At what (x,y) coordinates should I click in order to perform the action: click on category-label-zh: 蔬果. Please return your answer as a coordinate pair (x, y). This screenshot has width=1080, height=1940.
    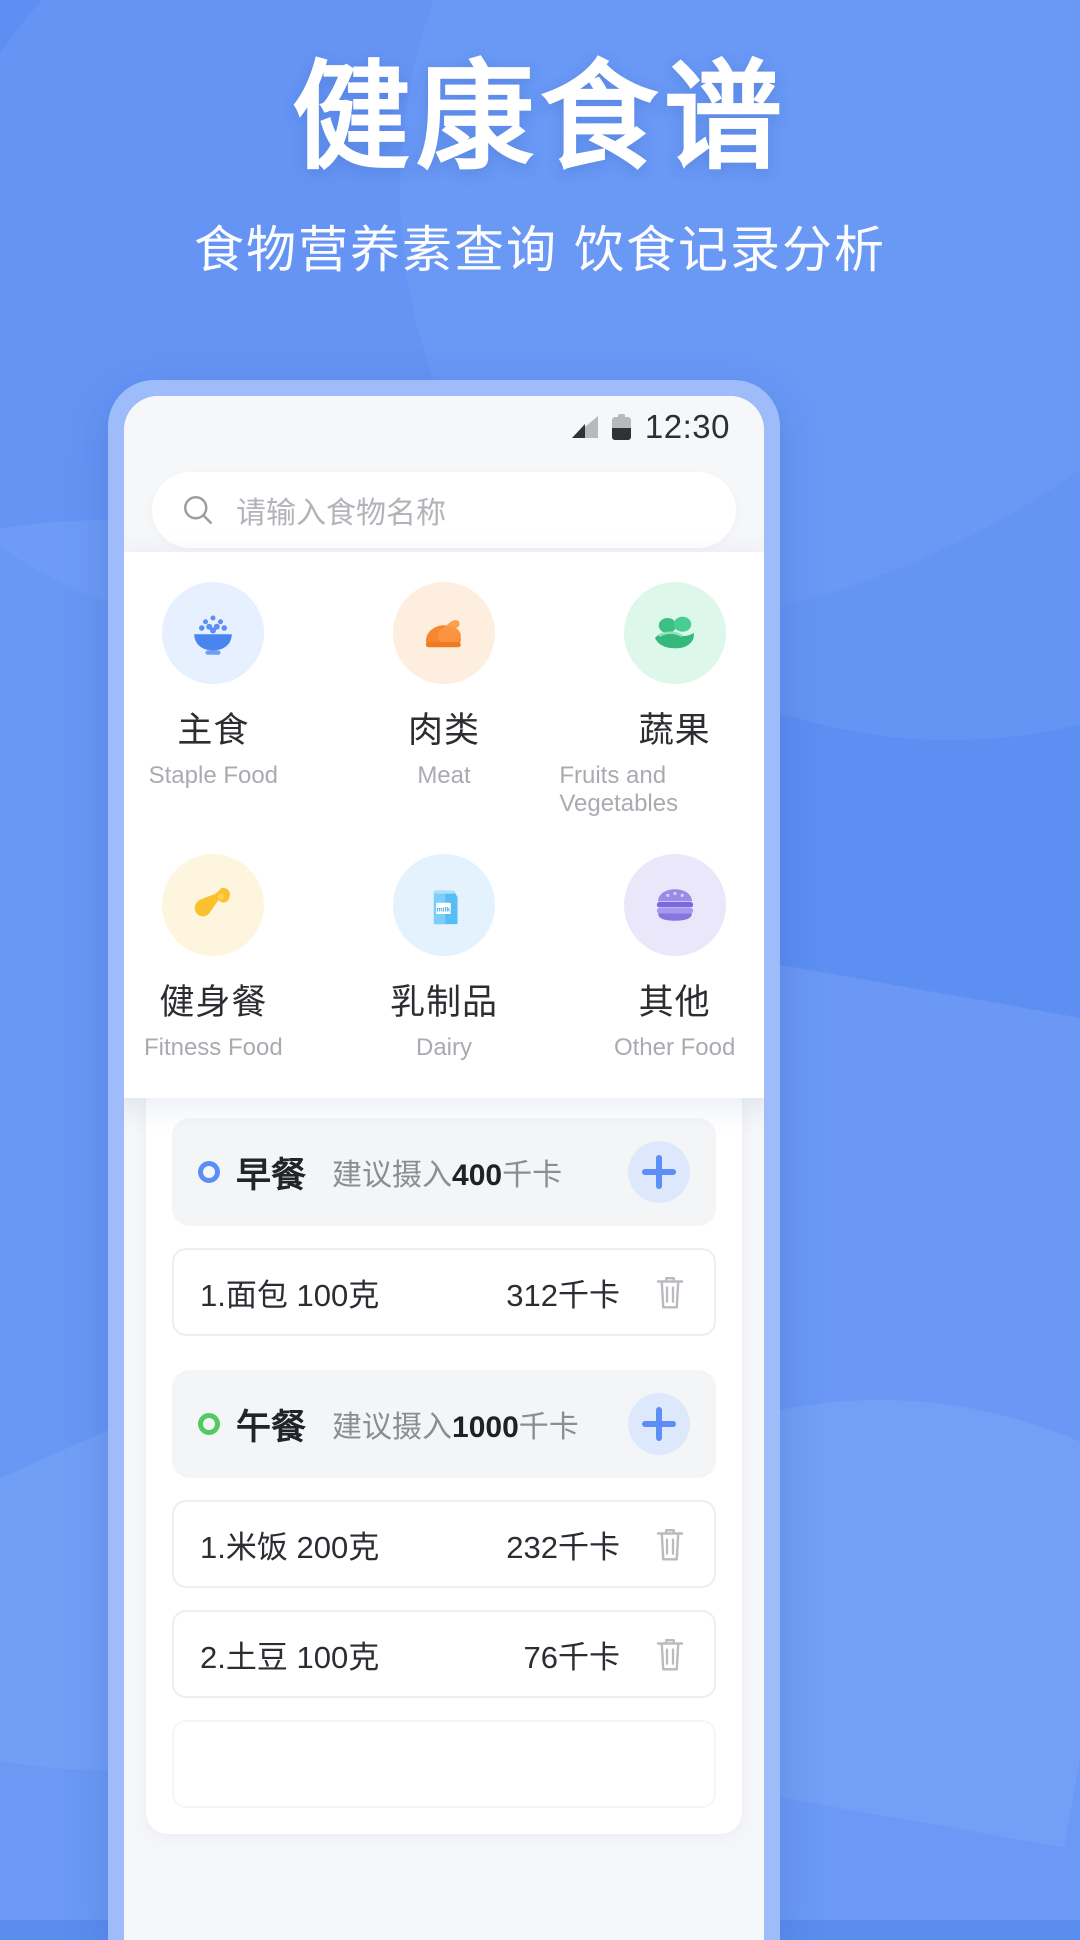
    Looking at the image, I should click on (674, 730).